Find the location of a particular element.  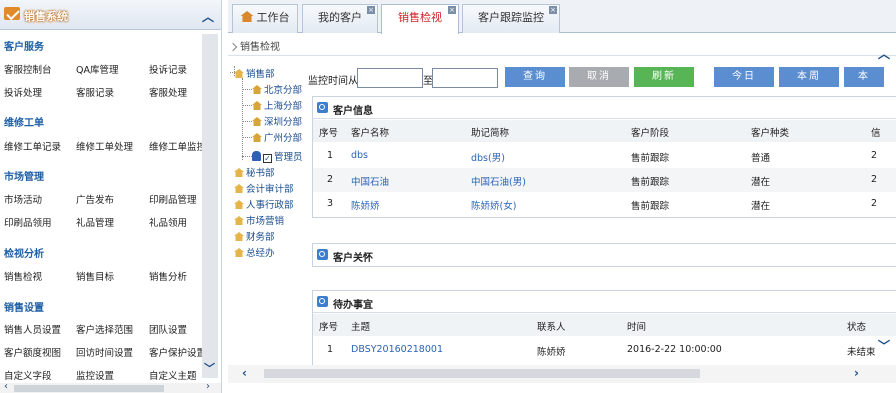

admin-checkbox: ✓ is located at coordinates (267, 158).